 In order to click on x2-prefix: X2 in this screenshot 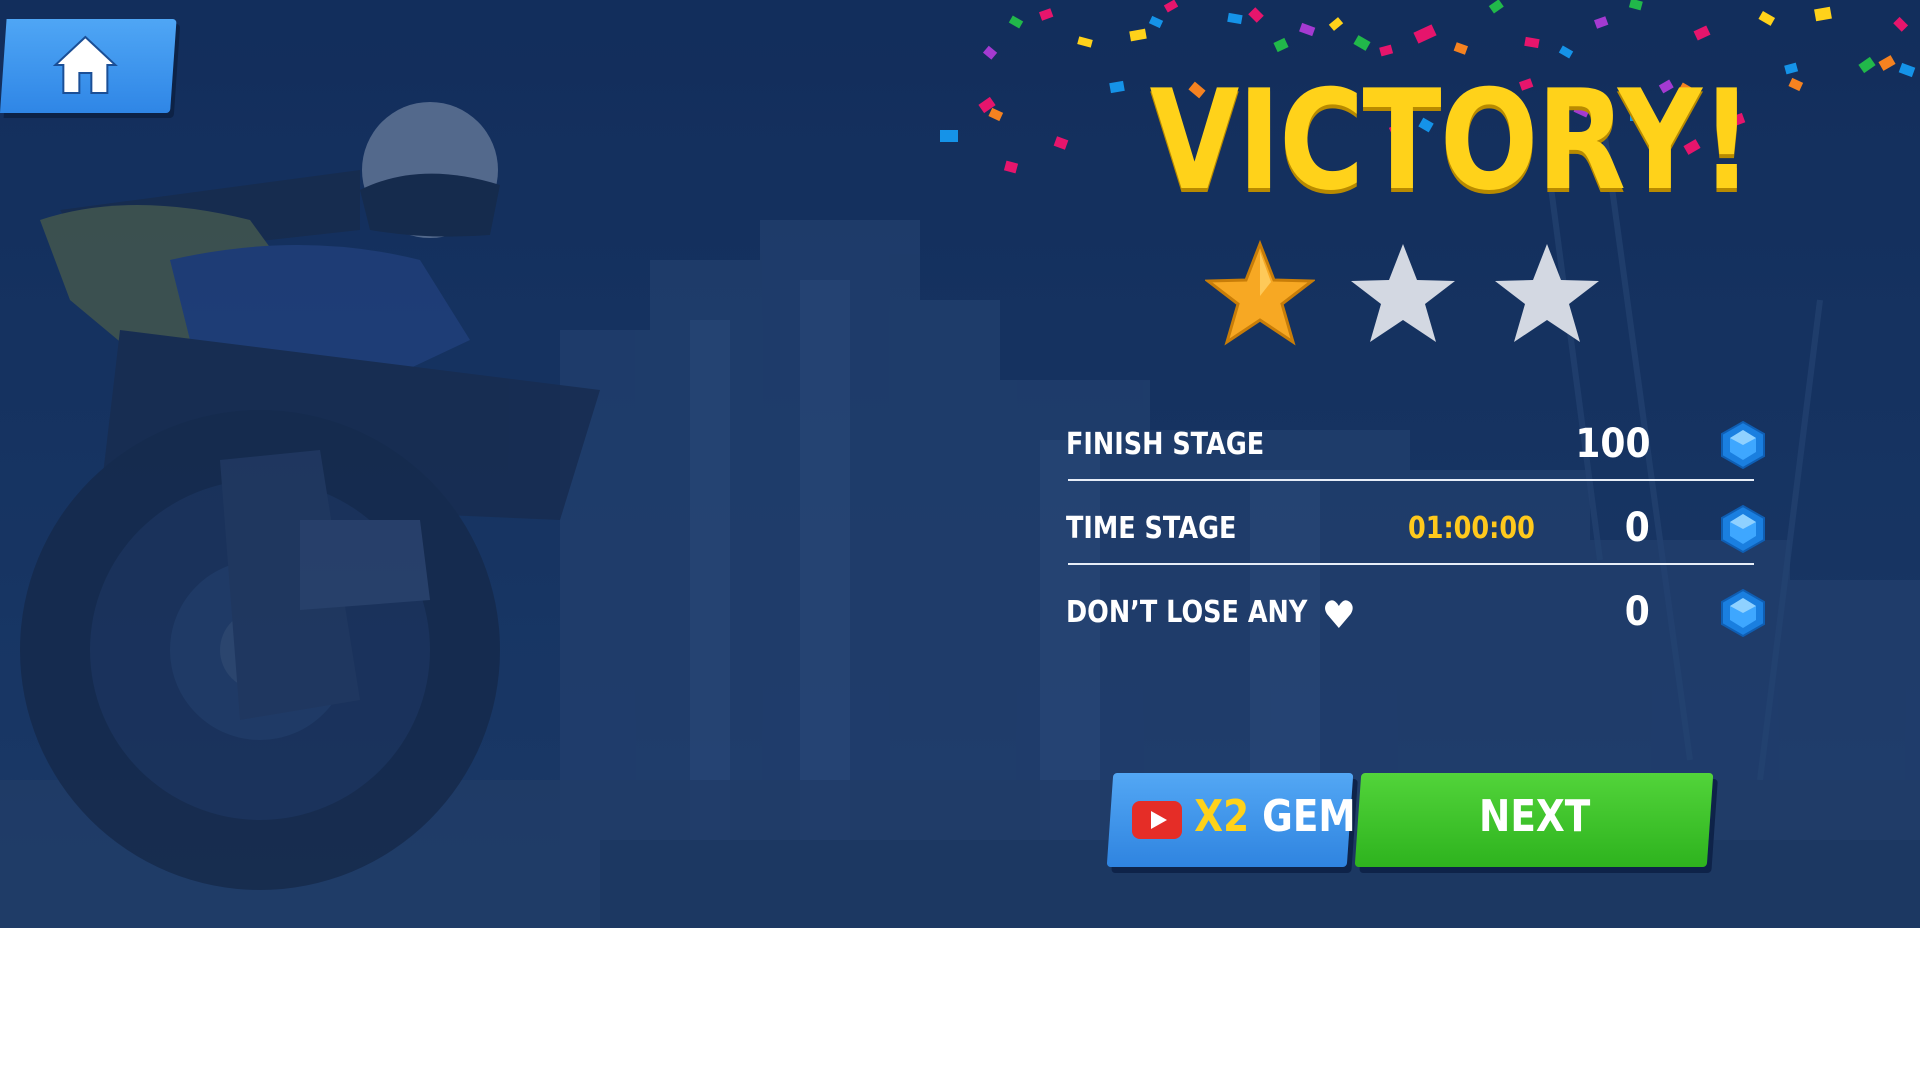, I will do `click(1222, 816)`.